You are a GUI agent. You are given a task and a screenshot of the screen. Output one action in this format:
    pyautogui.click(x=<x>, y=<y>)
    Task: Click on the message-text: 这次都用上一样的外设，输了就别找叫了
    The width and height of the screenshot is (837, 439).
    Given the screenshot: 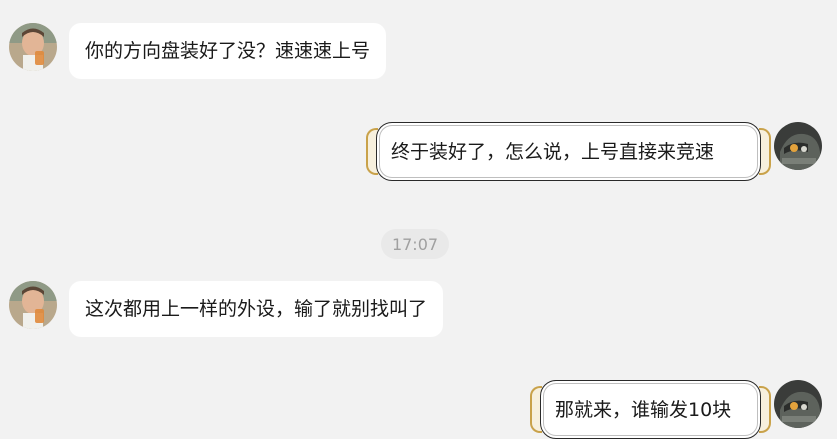 What is the action you would take?
    pyautogui.click(x=256, y=309)
    